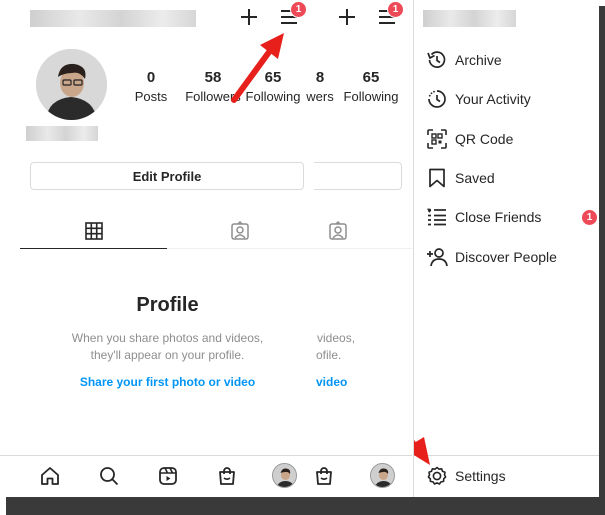  Describe the element at coordinates (50, 476) in the screenshot. I see `home-icon` at that location.